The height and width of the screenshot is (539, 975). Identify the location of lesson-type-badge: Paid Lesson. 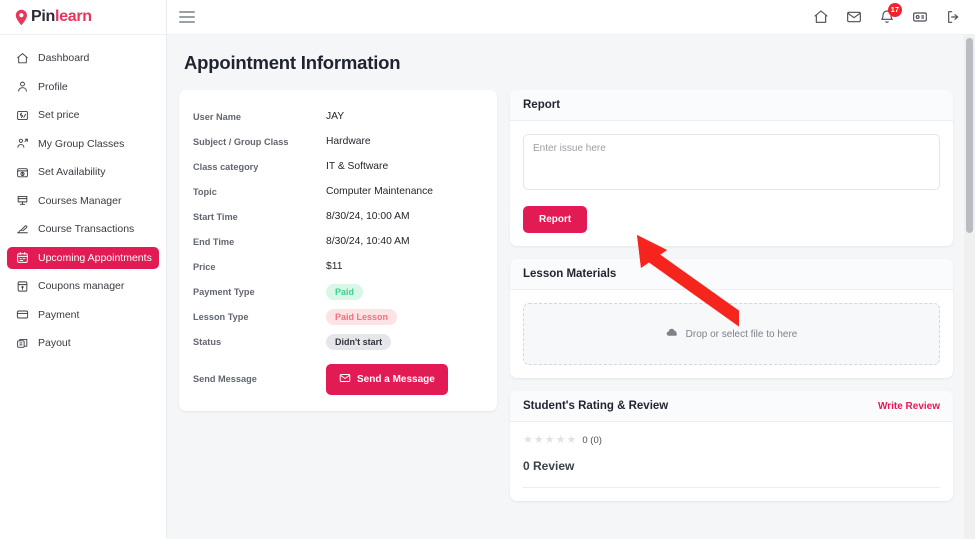
(362, 316).